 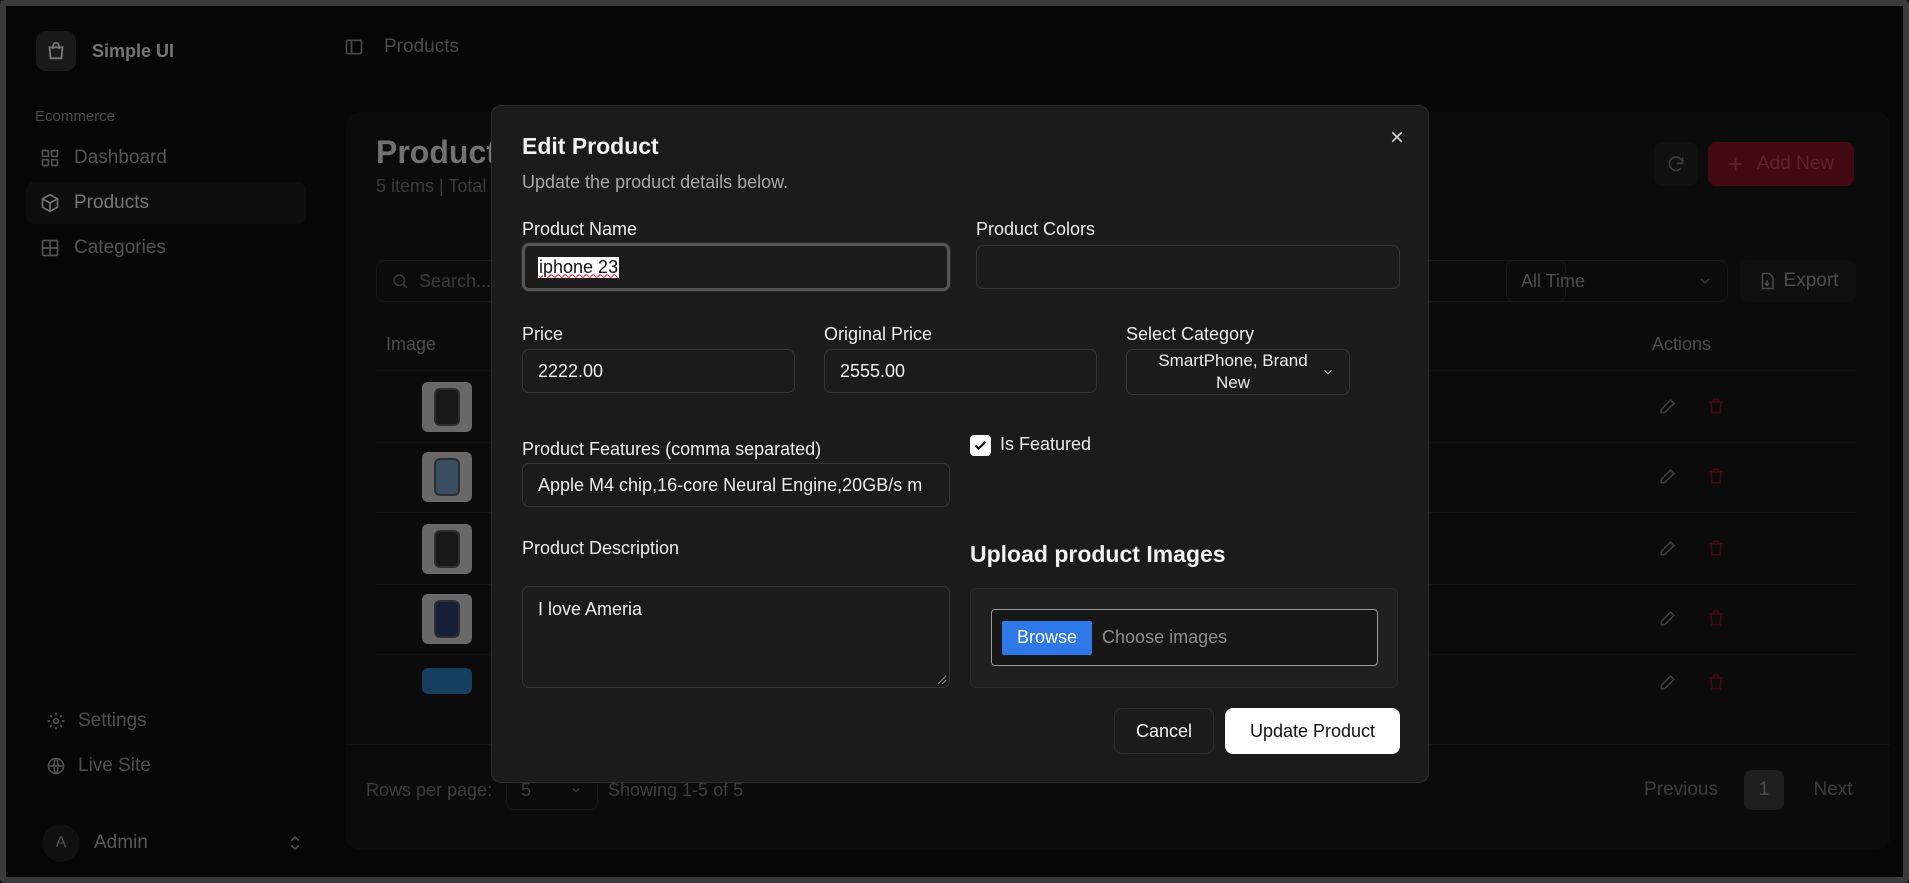 I want to click on product-description-value: I love Ameria, so click(x=590, y=609).